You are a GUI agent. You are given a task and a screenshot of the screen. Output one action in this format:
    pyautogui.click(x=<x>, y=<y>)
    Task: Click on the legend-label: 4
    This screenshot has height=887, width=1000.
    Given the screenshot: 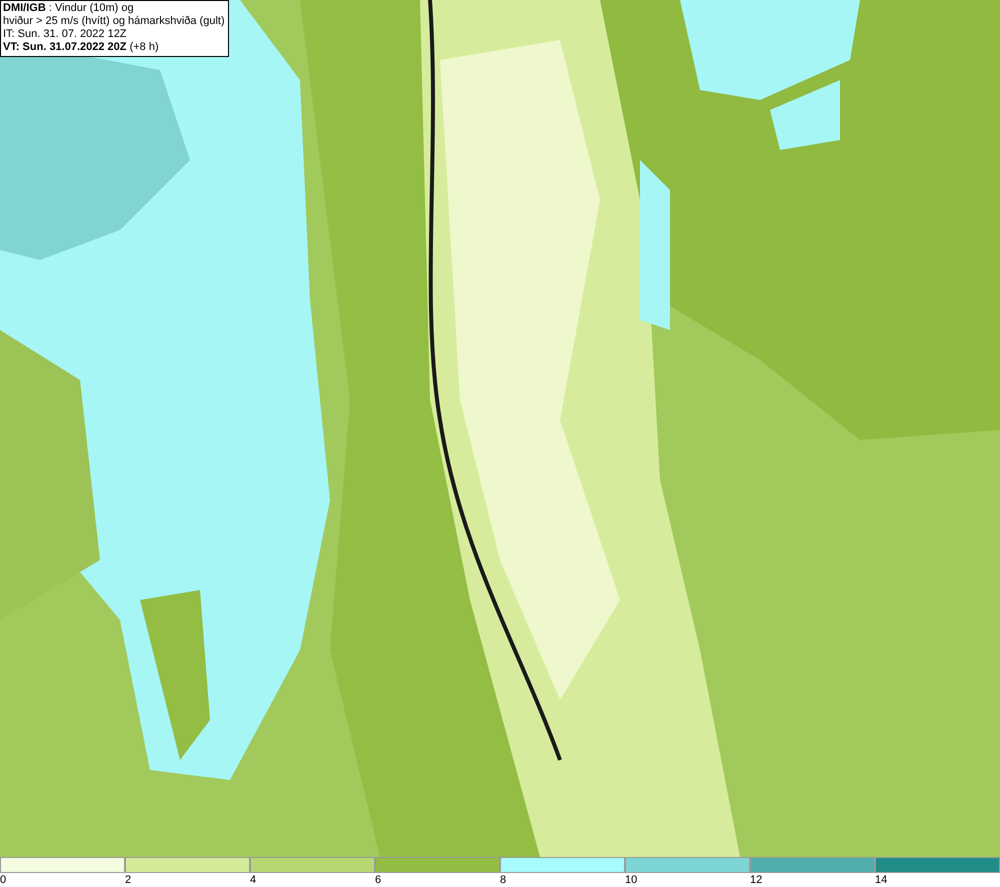 What is the action you would take?
    pyautogui.click(x=253, y=880)
    